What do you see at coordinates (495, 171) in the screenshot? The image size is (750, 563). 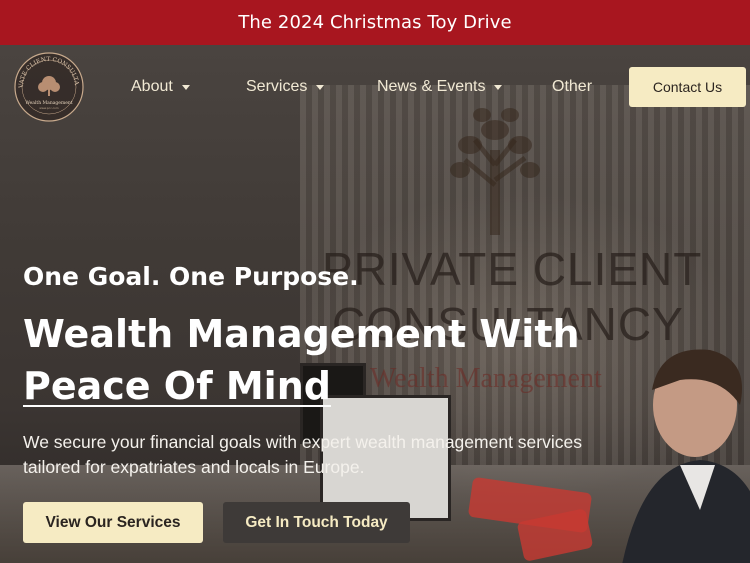 I see `wall-tree-icon` at bounding box center [495, 171].